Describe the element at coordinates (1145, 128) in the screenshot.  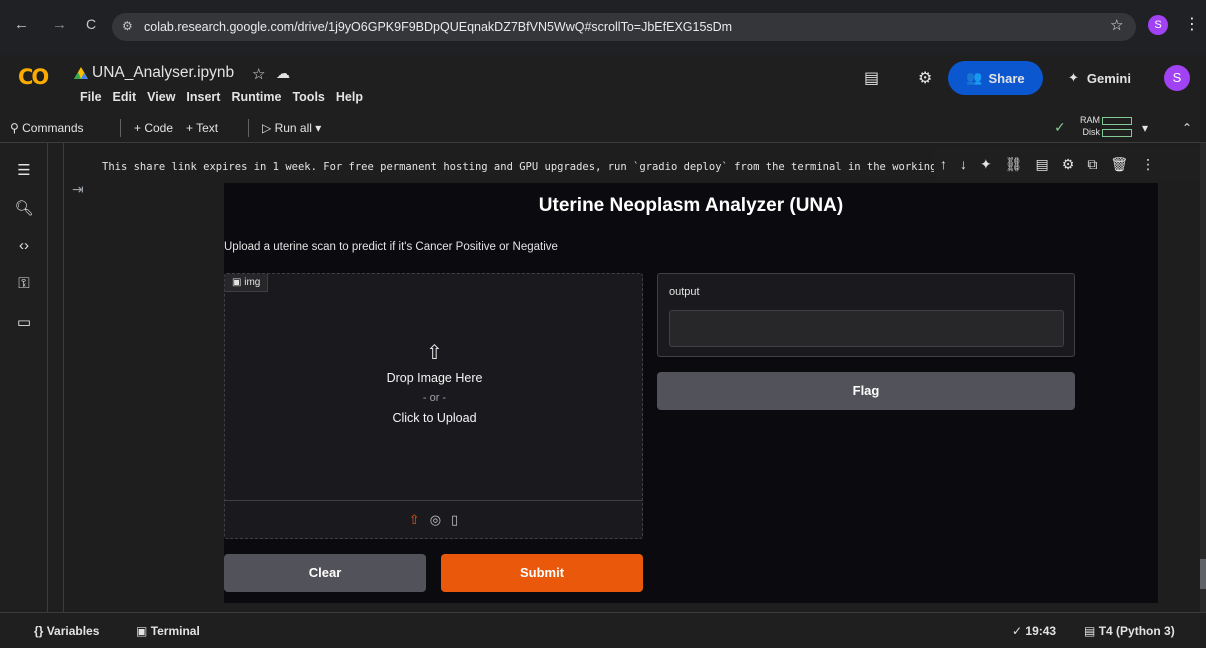
I see `runtime-dropdown-icon: ▾` at that location.